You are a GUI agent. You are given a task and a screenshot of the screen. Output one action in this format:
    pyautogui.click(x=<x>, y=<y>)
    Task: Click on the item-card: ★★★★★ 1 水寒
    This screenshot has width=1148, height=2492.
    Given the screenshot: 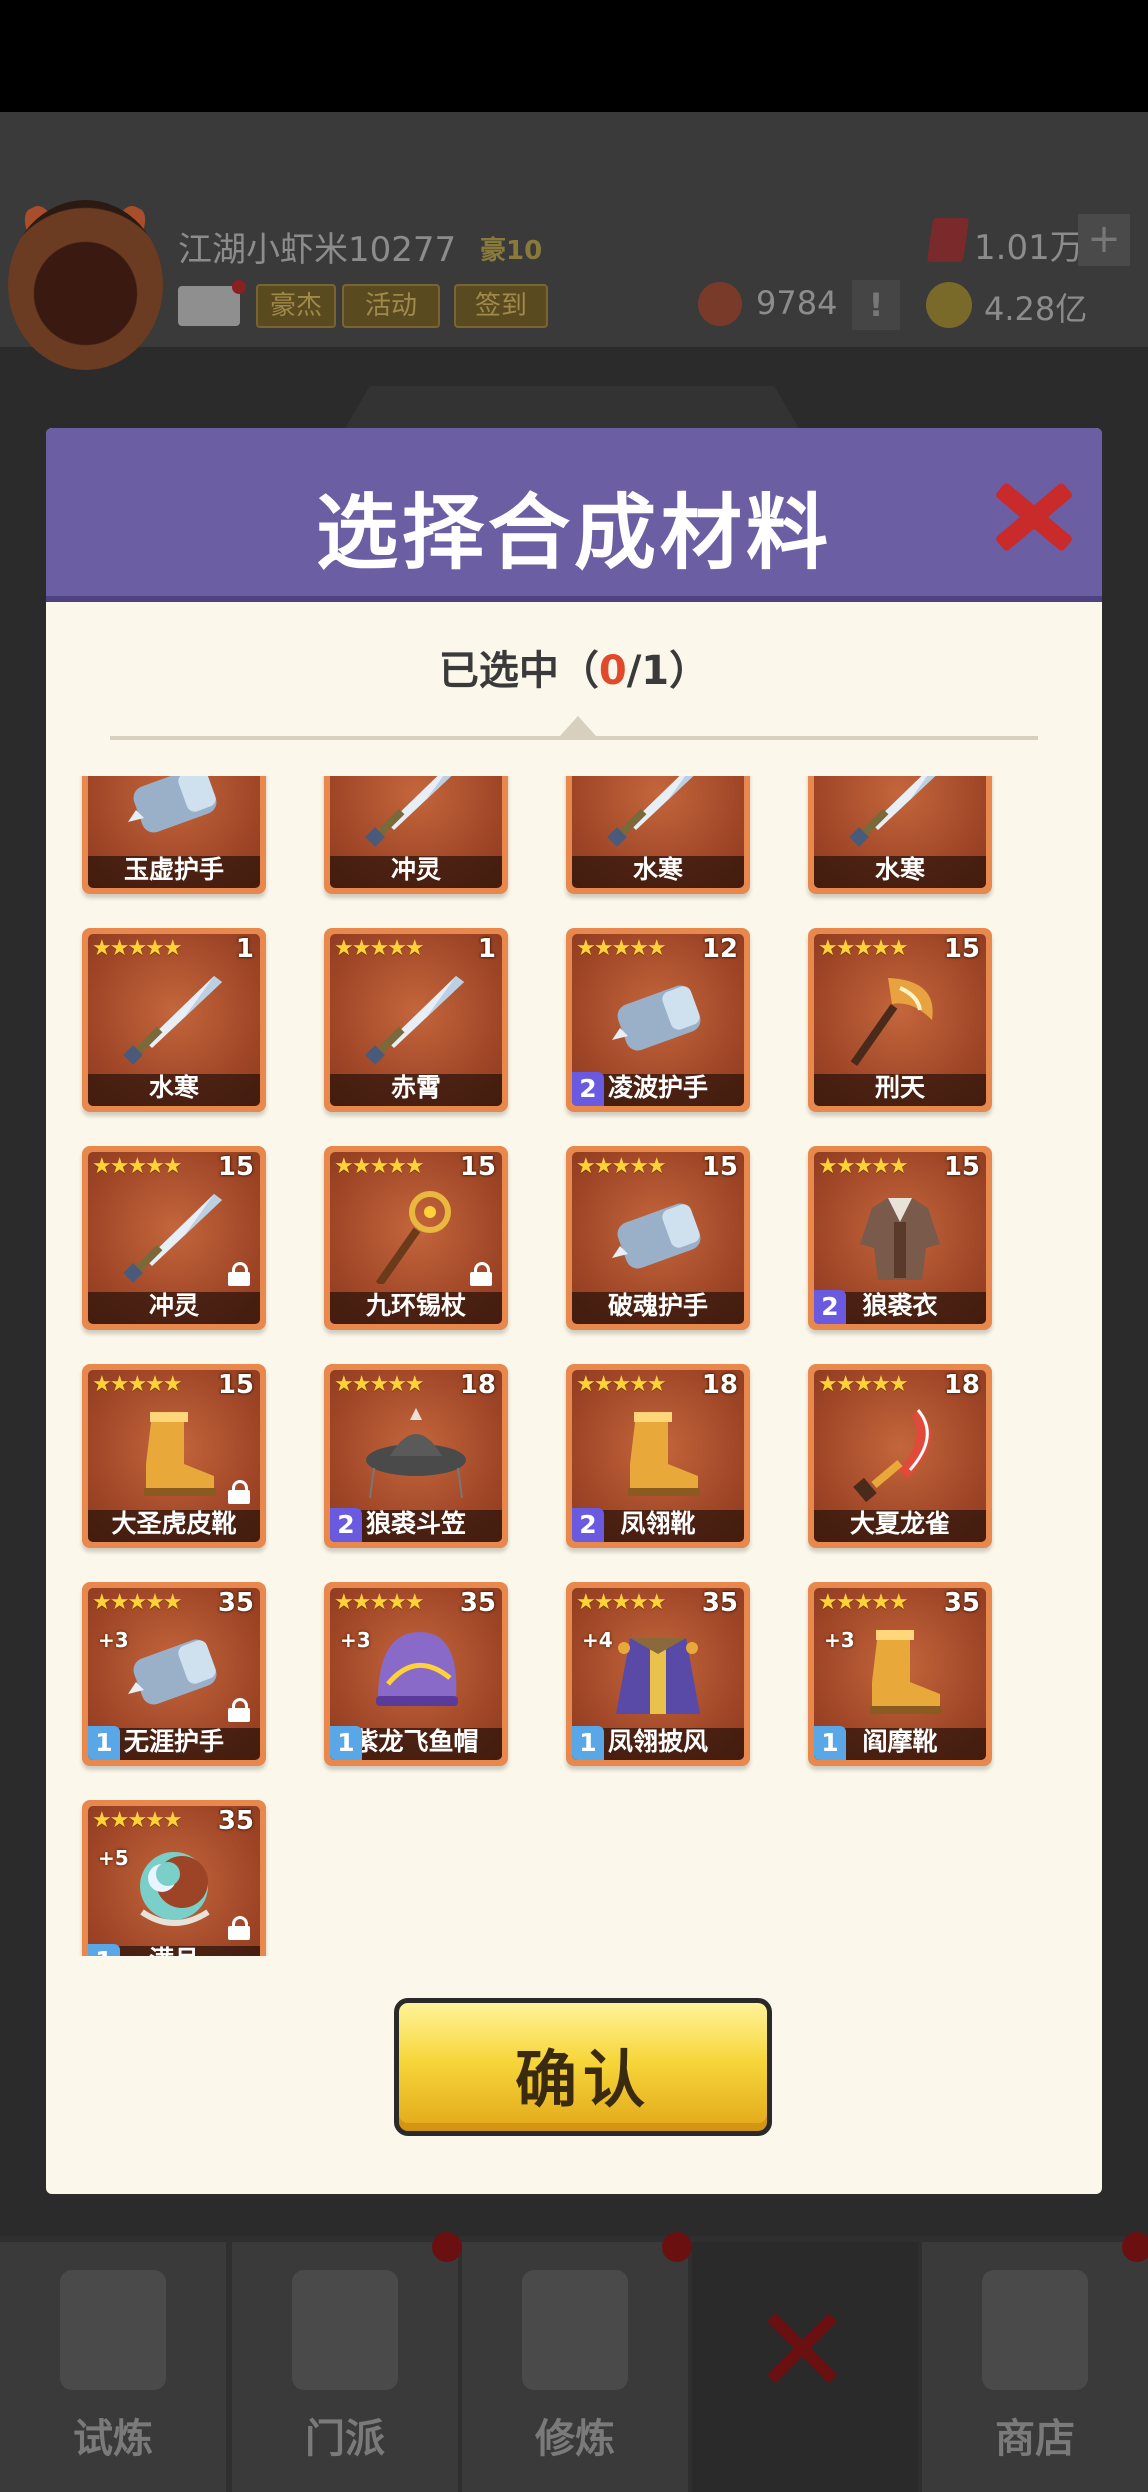 What is the action you would take?
    pyautogui.click(x=174, y=1020)
    